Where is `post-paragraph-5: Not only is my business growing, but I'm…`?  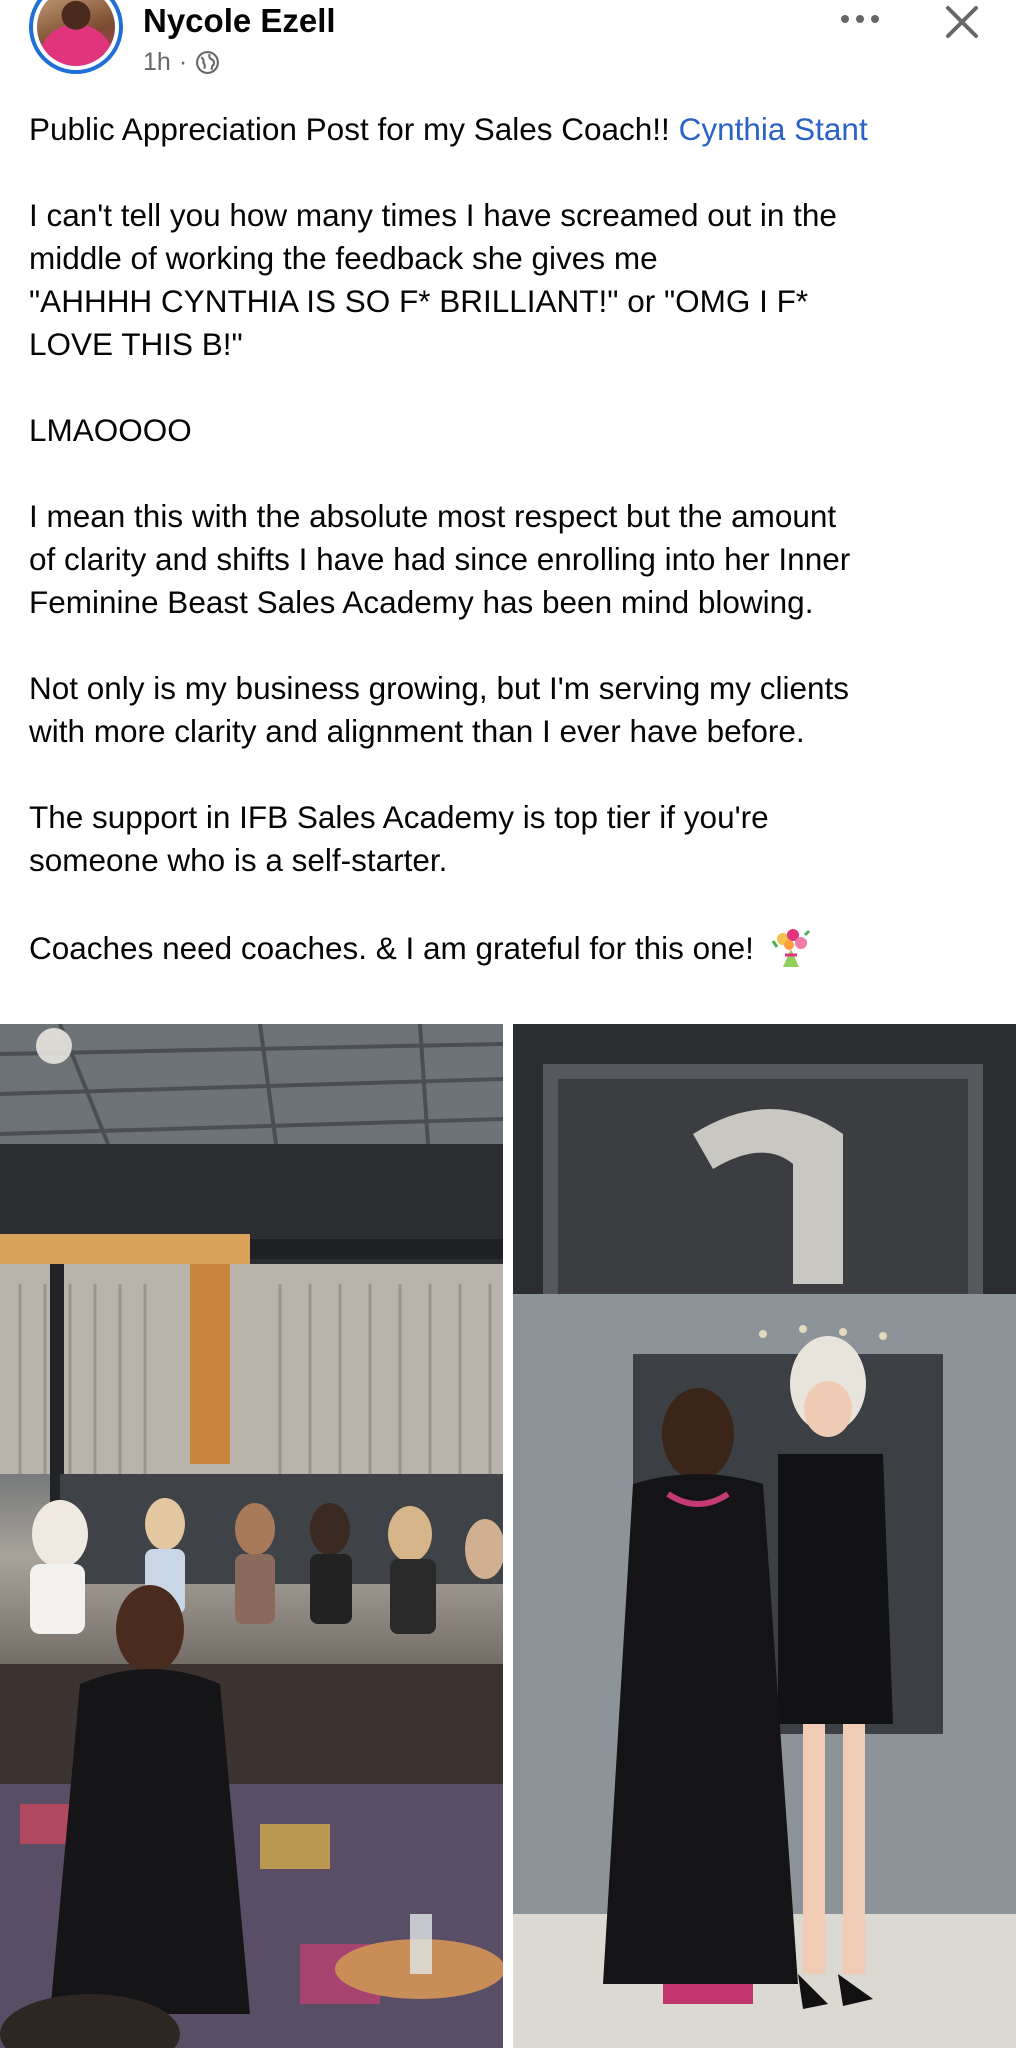 post-paragraph-5: Not only is my business growing, but I'm… is located at coordinates (514, 710).